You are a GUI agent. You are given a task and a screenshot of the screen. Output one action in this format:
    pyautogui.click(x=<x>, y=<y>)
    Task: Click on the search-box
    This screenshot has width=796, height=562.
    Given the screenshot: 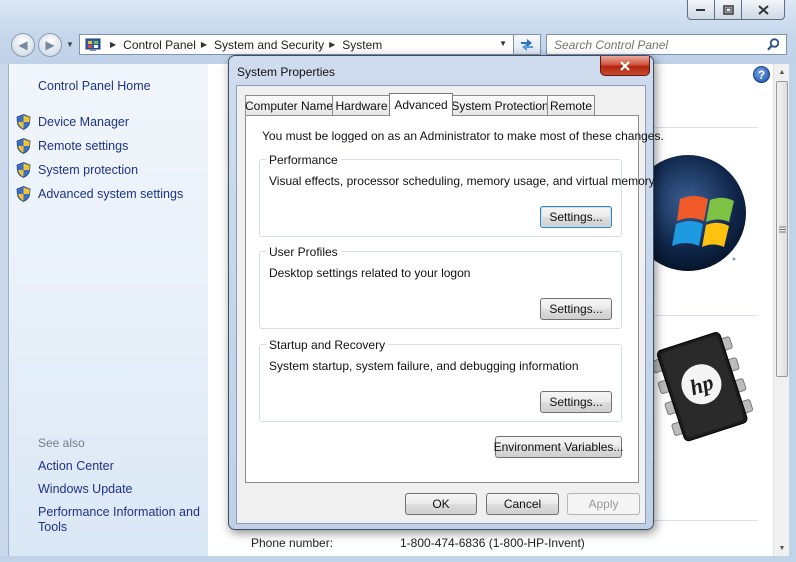 What is the action you would take?
    pyautogui.click(x=666, y=44)
    